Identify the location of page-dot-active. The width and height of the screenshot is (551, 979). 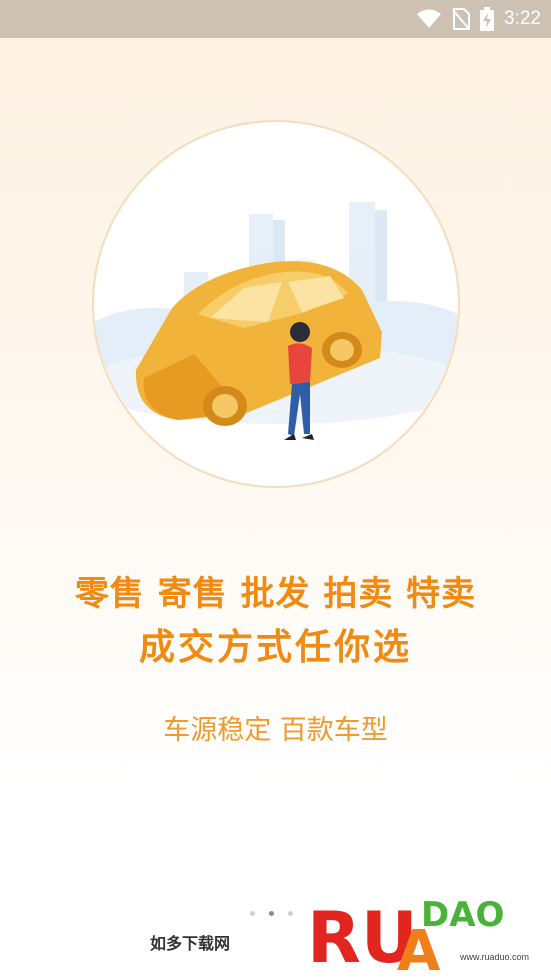
(271, 913).